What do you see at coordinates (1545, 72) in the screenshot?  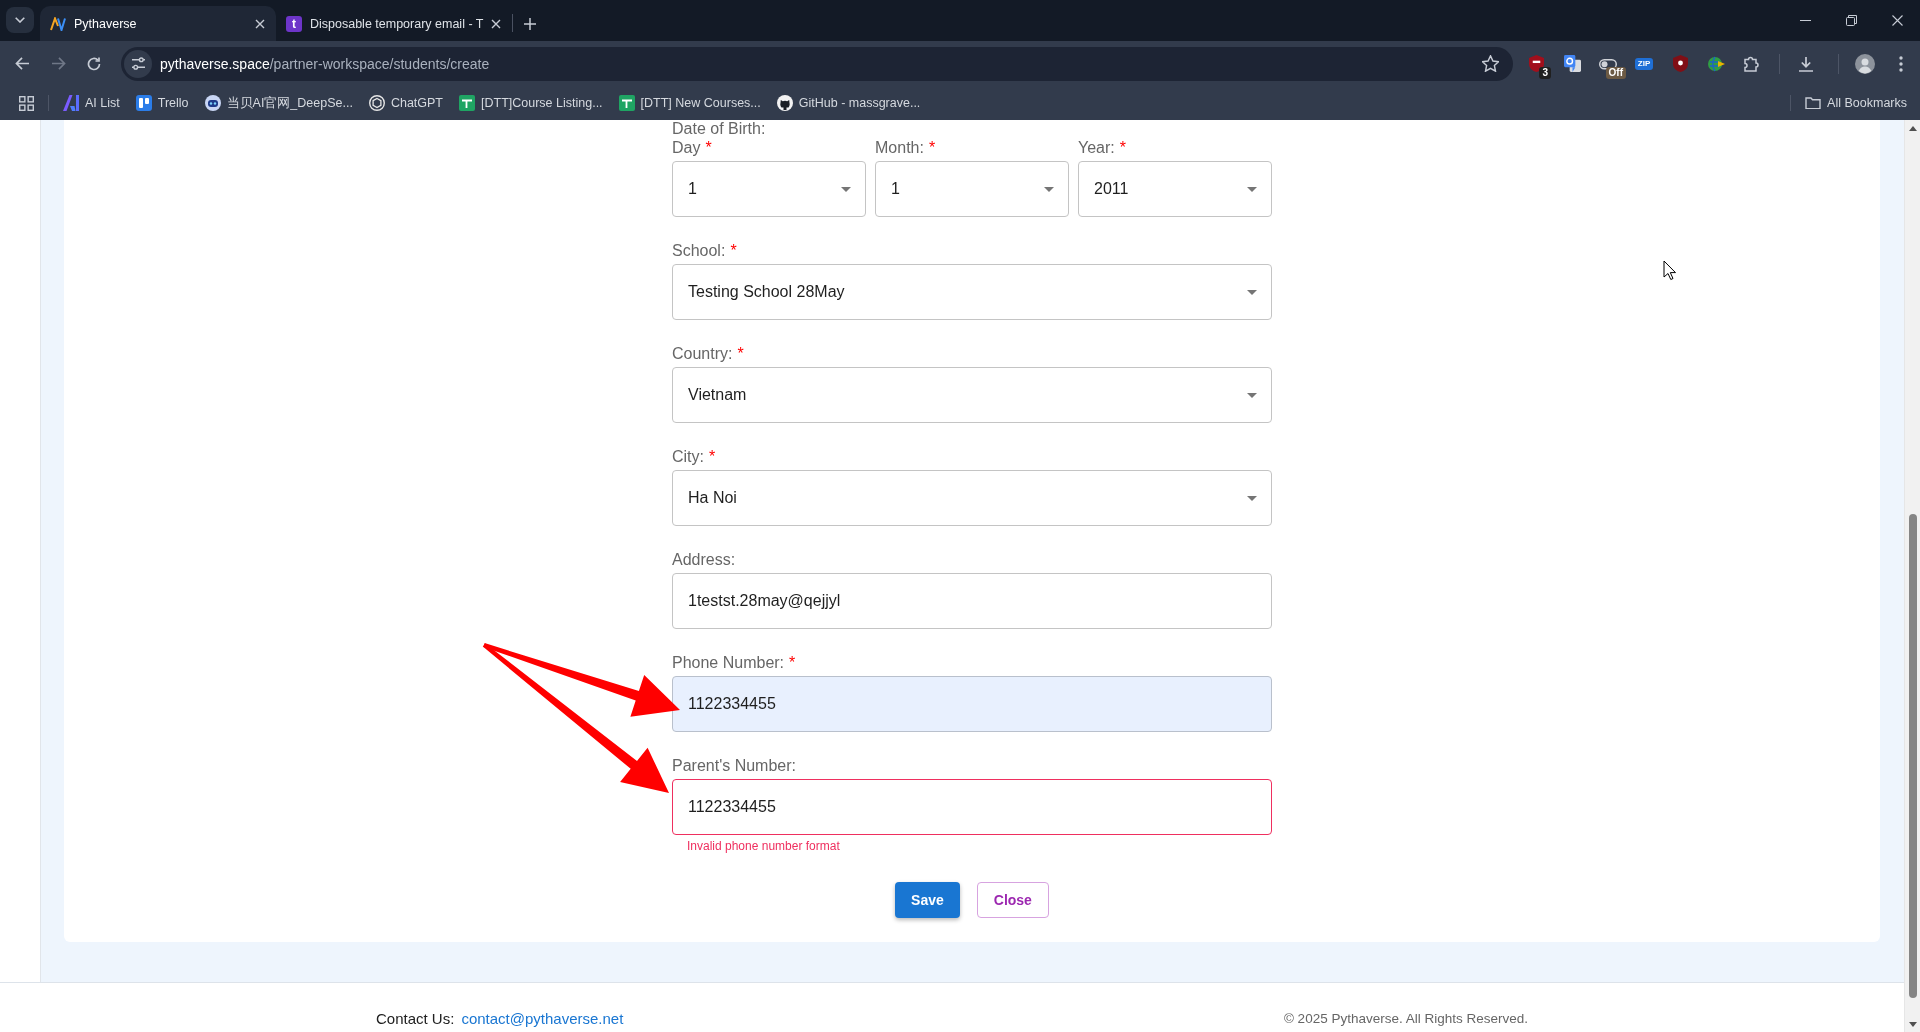 I see `extension-badge: 3` at bounding box center [1545, 72].